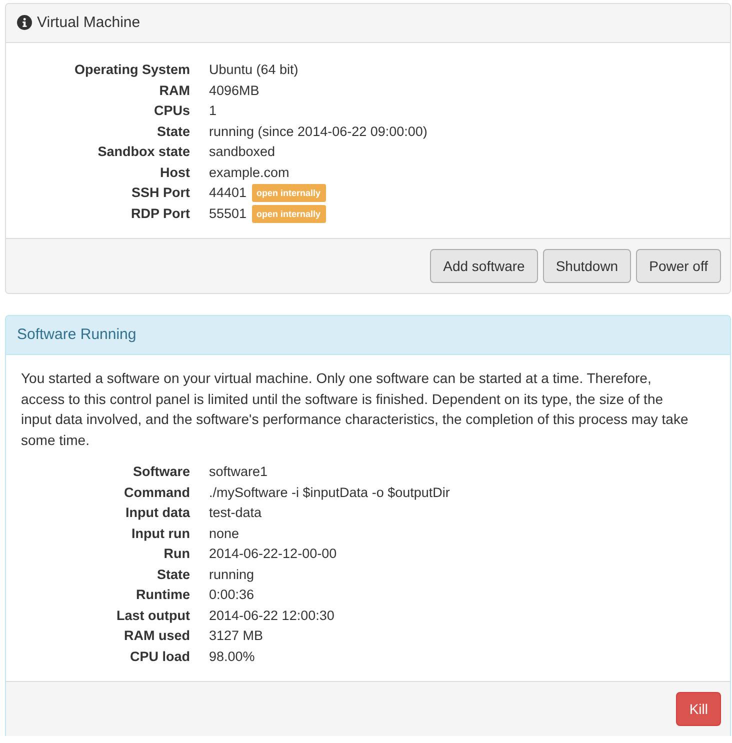 The width and height of the screenshot is (732, 743). What do you see at coordinates (76, 334) in the screenshot?
I see `panel-title: Software Running` at bounding box center [76, 334].